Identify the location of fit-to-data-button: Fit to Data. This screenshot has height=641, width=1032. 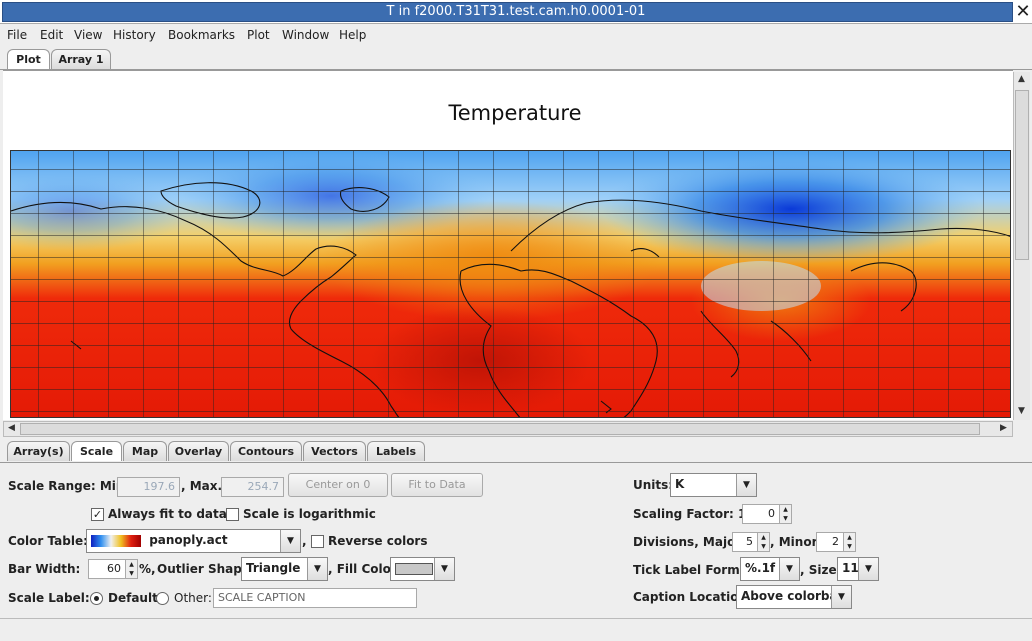
(437, 485).